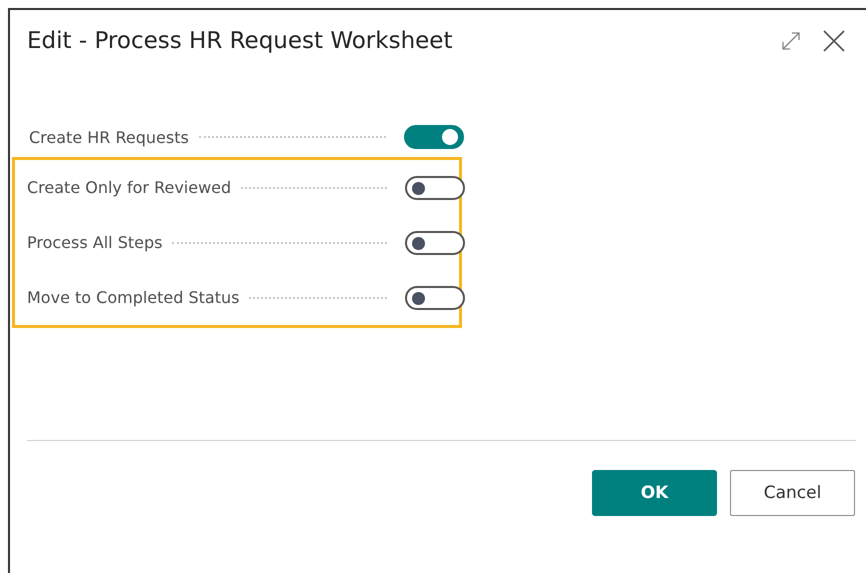 The width and height of the screenshot is (866, 573). Describe the element at coordinates (240, 41) in the screenshot. I see `dialog-title: Edit - Process HR Request Worksheet` at that location.